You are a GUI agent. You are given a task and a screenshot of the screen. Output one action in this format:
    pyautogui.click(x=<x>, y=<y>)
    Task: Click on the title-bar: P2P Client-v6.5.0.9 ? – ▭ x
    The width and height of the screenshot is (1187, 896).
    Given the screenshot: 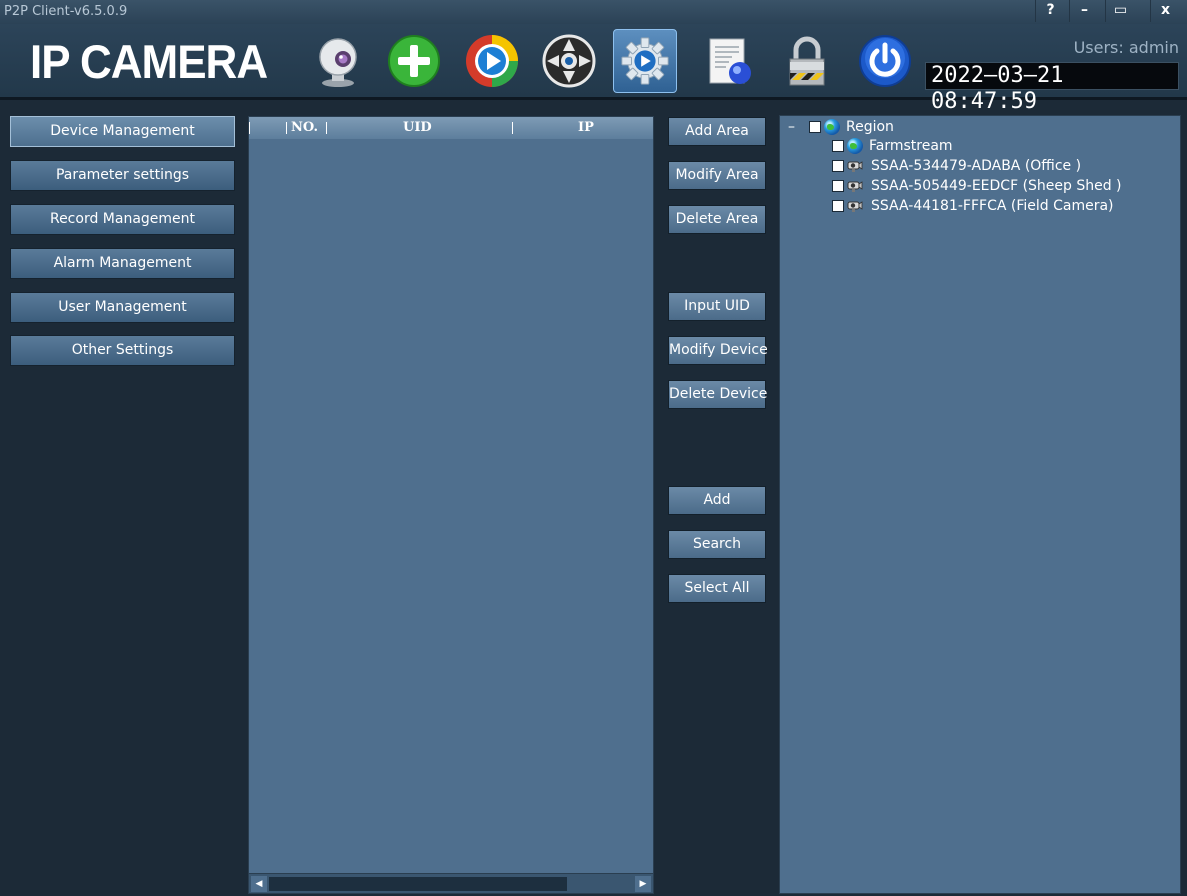 What is the action you would take?
    pyautogui.click(x=593, y=12)
    